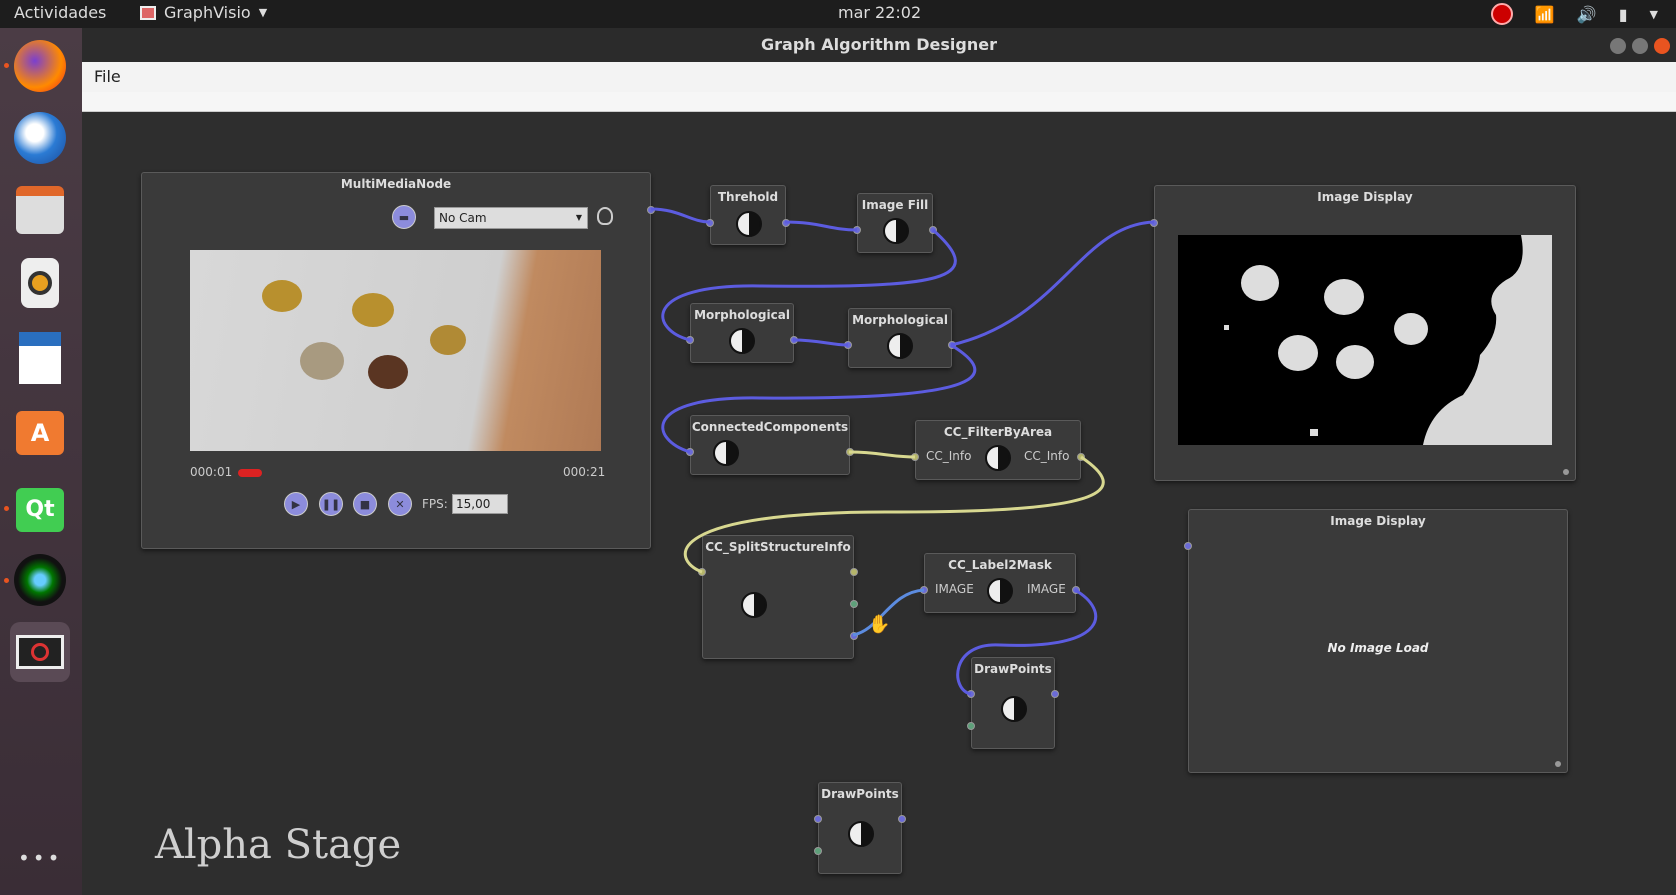 The image size is (1676, 895). I want to click on activities-button: Actividades, so click(60, 12).